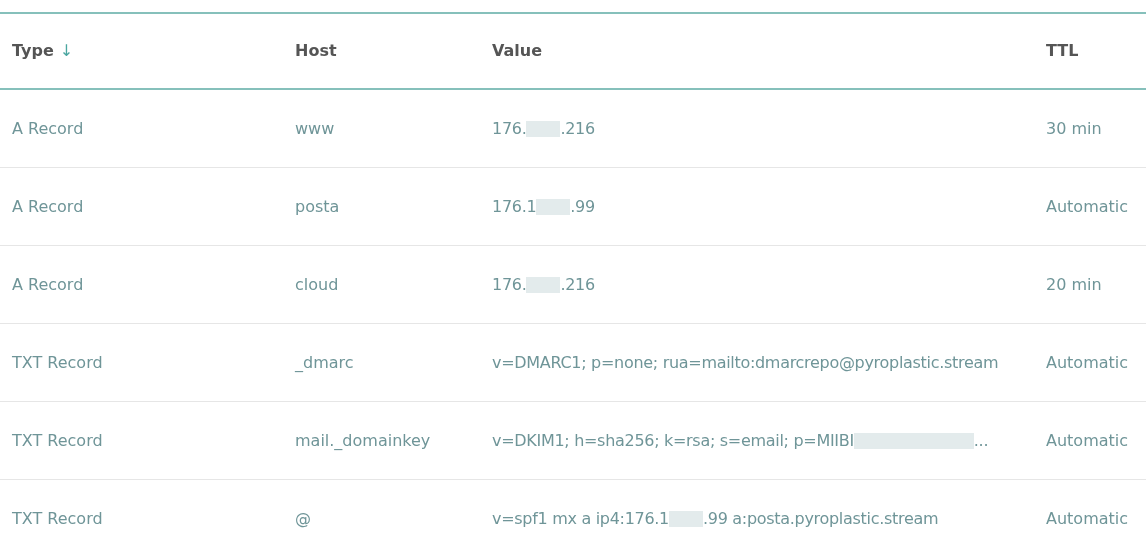  I want to click on column-header: Value, so click(769, 51).